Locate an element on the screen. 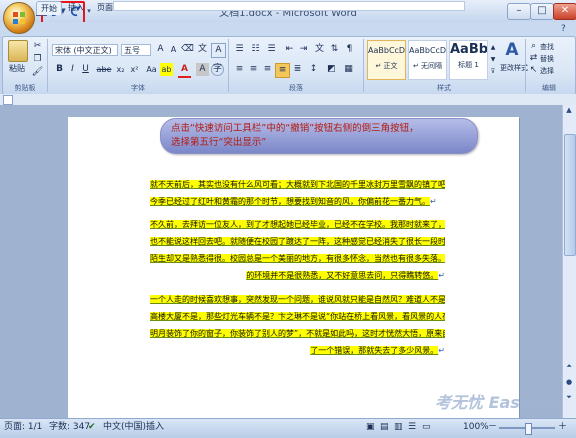 Image resolution: width=576 pixels, height=438 pixels. bold-button: B is located at coordinates (59, 69).